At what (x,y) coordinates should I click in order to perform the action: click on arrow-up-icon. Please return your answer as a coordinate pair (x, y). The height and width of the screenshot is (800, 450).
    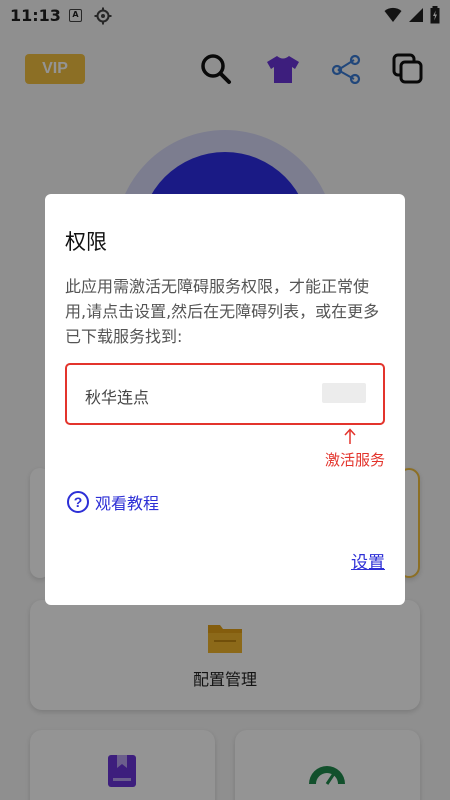
    Looking at the image, I should click on (350, 436).